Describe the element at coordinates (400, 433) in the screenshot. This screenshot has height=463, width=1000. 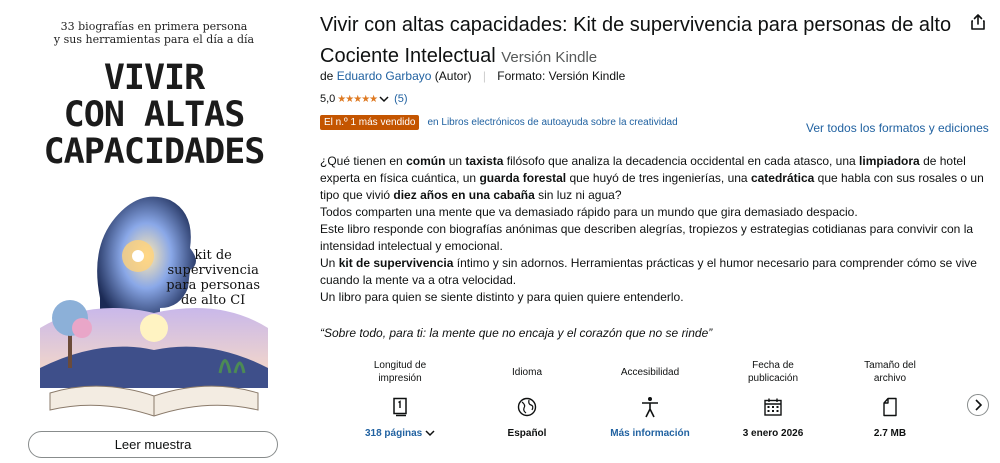
I see `attribute-value-pages: 318 páginas` at that location.